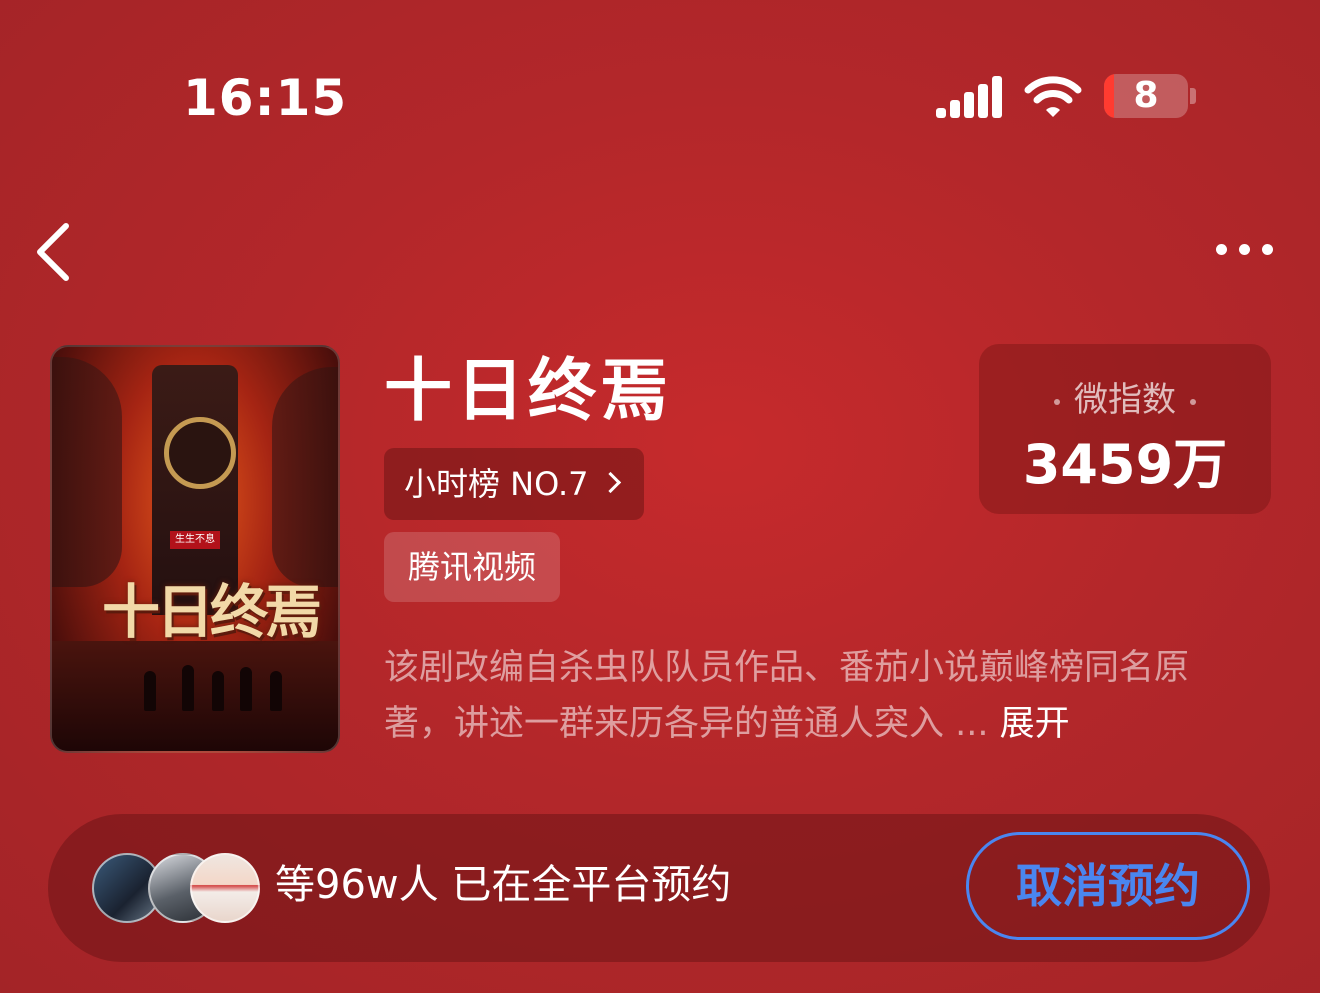 The height and width of the screenshot is (993, 1320). I want to click on platform-tag: 腾讯视频, so click(472, 567).